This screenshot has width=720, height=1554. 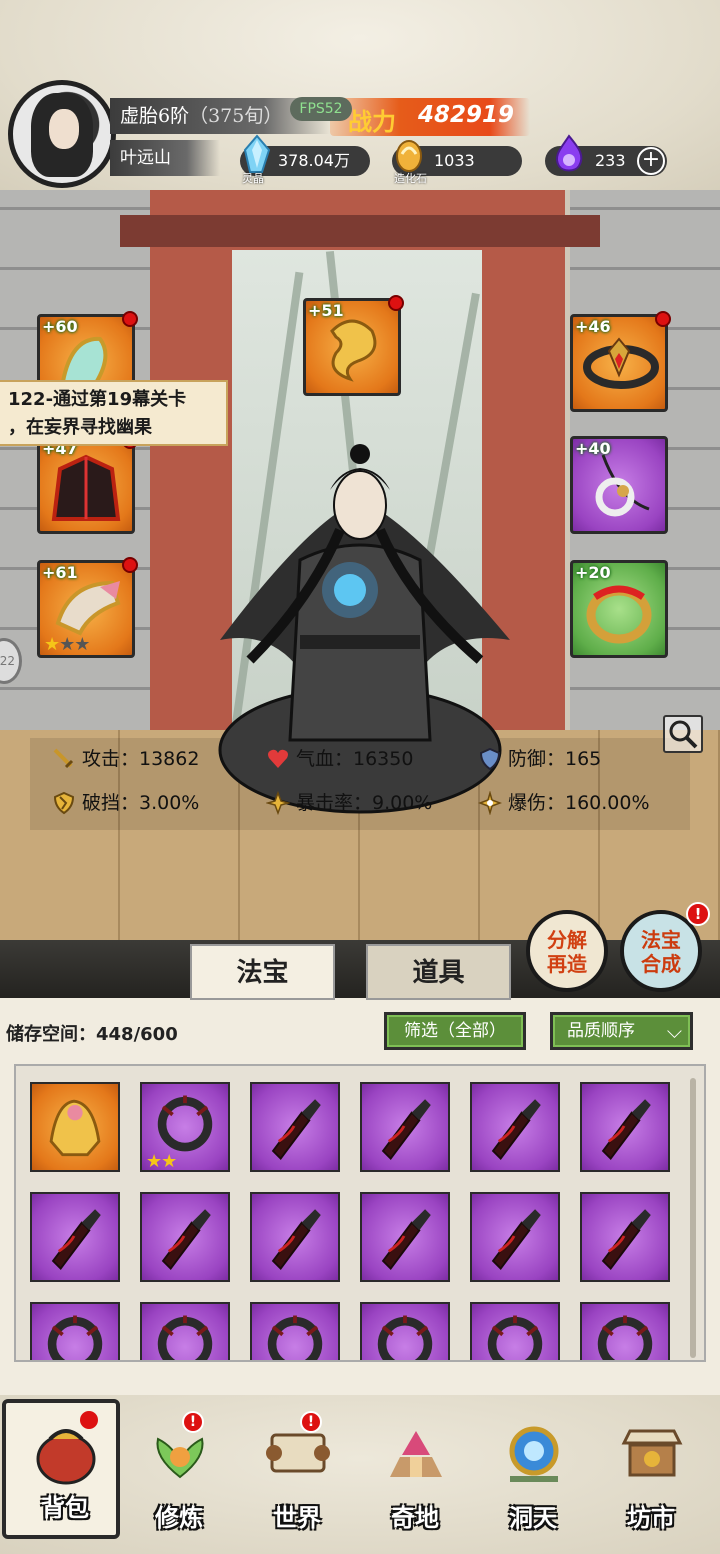 I want to click on stat-crit-rate: 暴击率：9.00%, so click(x=349, y=803).